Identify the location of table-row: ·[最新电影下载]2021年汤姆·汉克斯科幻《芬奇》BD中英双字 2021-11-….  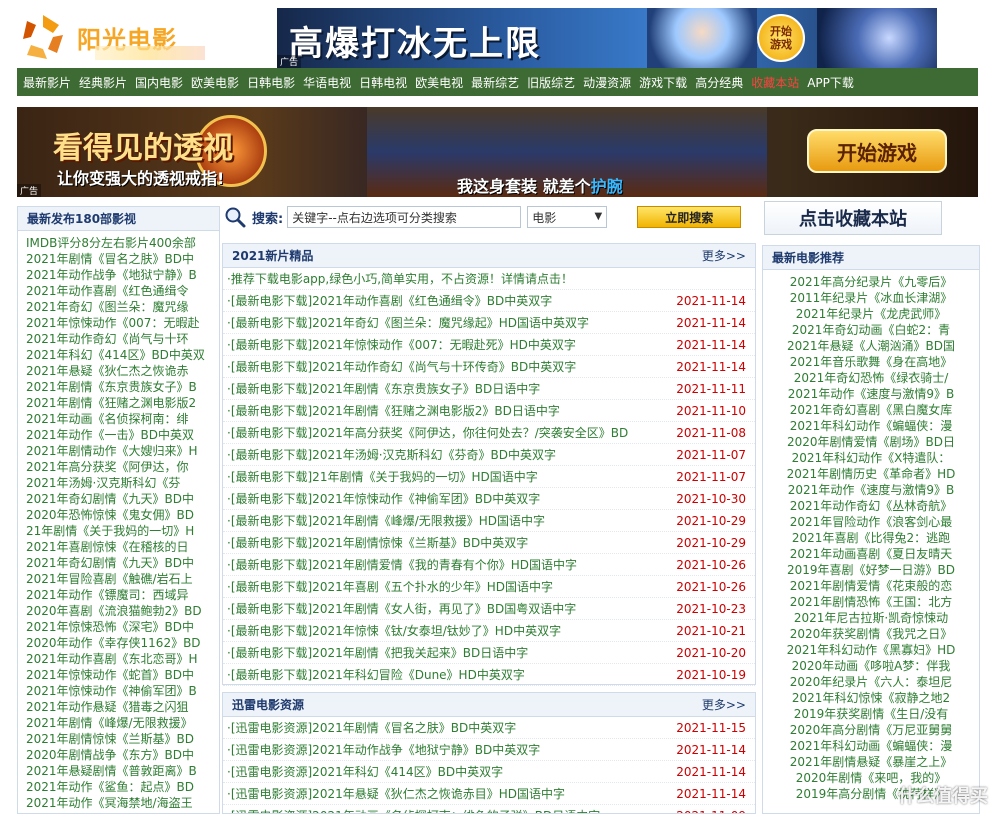
(489, 455).